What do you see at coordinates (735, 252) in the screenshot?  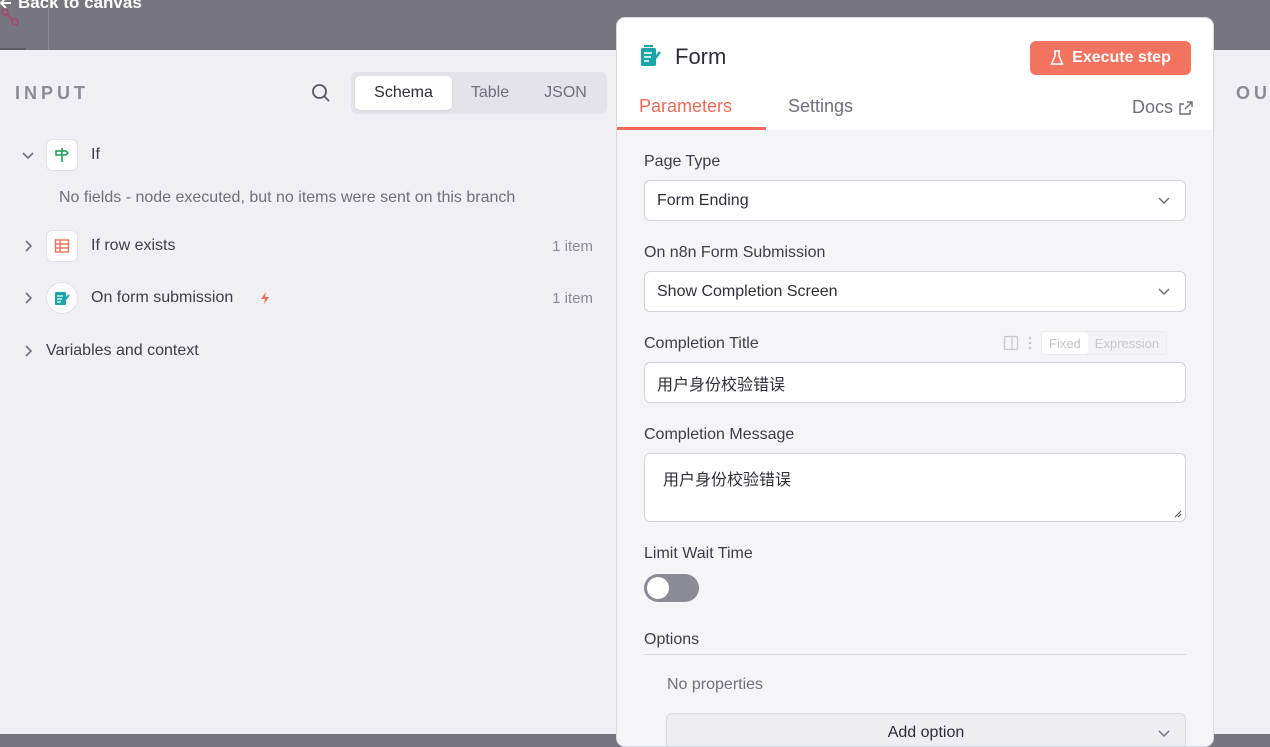 I see `on-submission-label: On n8n Form Submission` at bounding box center [735, 252].